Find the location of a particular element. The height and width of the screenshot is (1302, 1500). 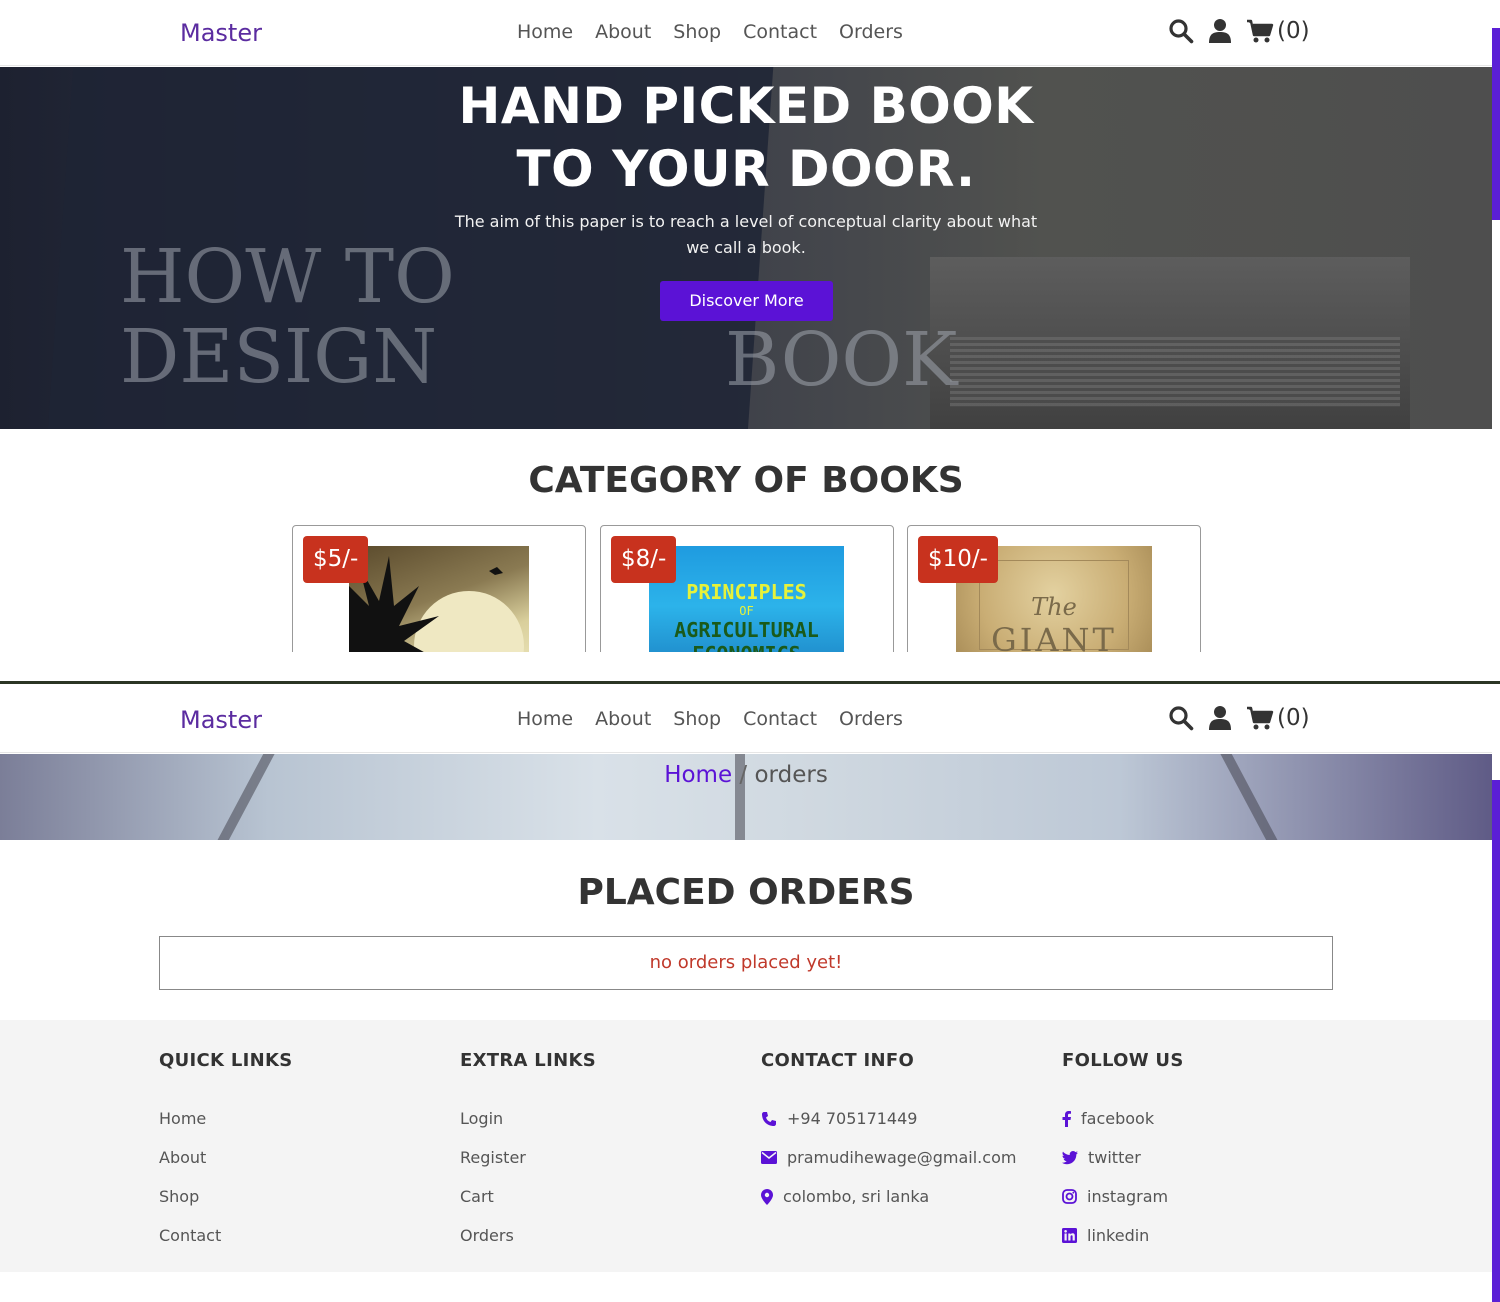

price-tag: $8/- is located at coordinates (644, 559).